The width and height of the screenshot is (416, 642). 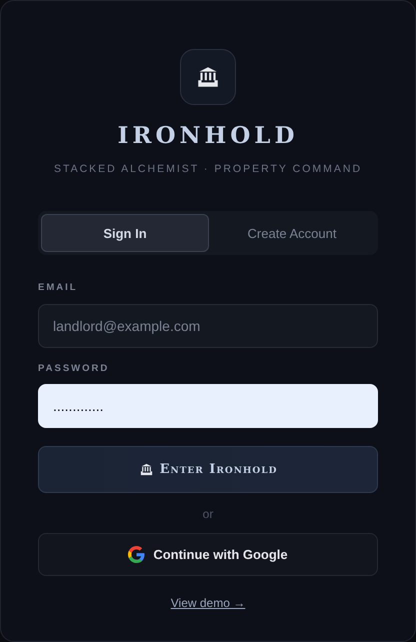 I want to click on input-field: landlord@example.com, so click(x=208, y=326).